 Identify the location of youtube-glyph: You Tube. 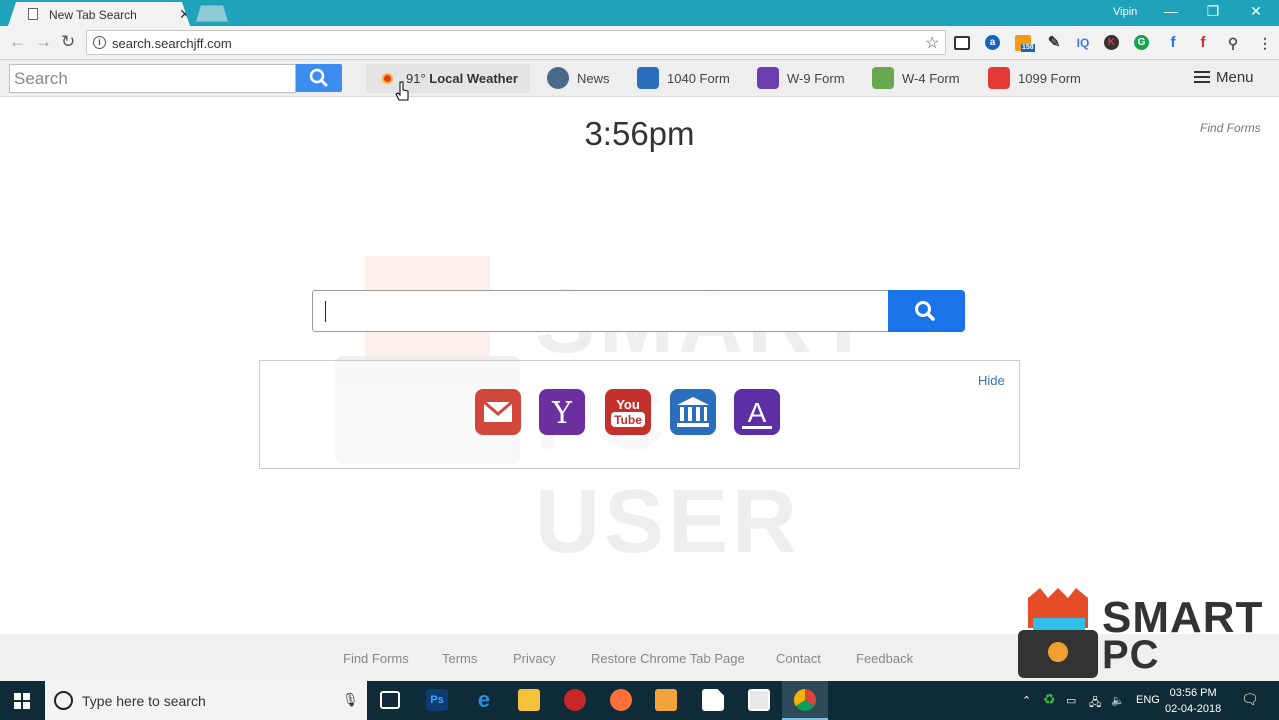
(628, 412).